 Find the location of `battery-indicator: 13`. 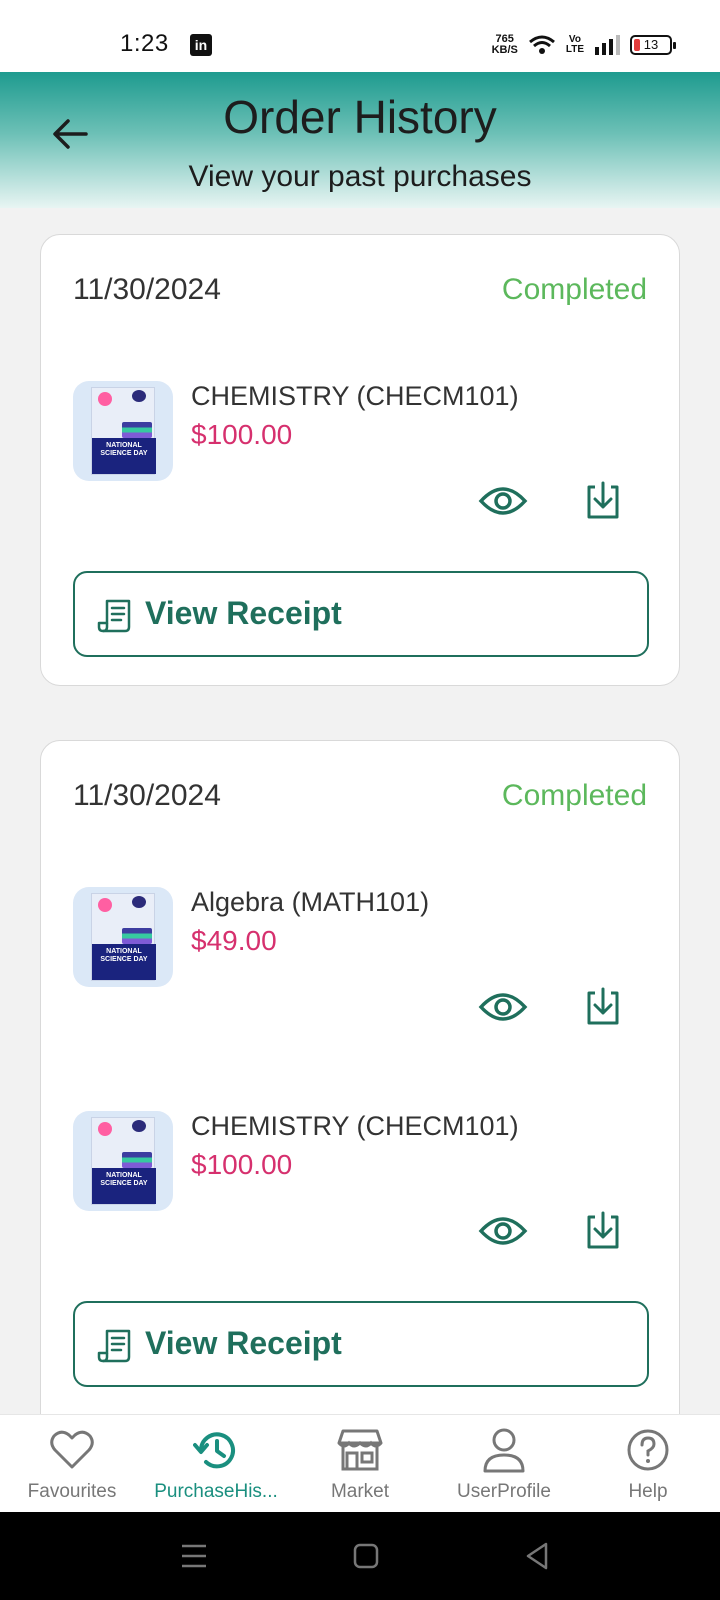

battery-indicator: 13 is located at coordinates (653, 45).